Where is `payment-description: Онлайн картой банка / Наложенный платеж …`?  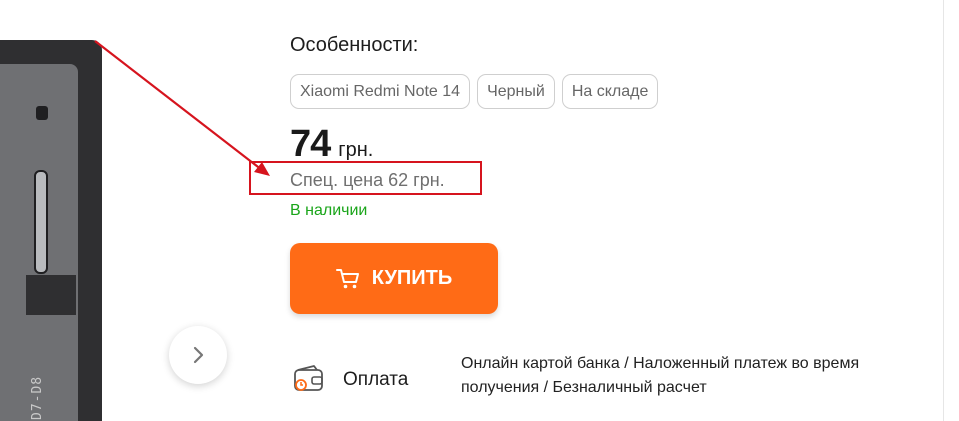 payment-description: Онлайн картой банка / Наложенный платеж … is located at coordinates (660, 375).